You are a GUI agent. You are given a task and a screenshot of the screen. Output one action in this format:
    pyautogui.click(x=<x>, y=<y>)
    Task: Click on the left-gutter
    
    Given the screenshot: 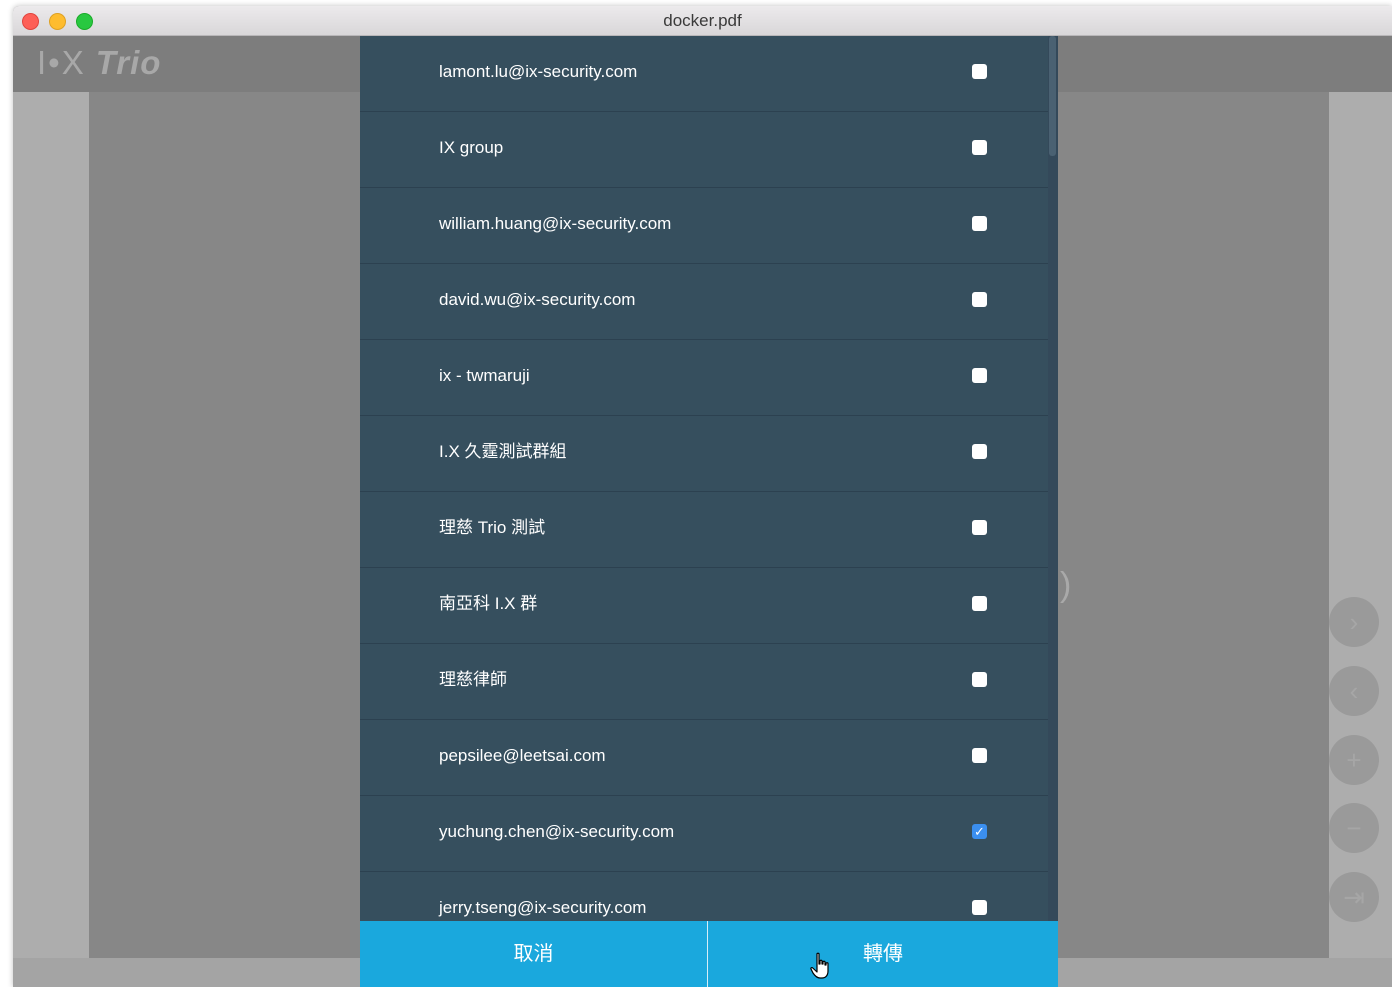 What is the action you would take?
    pyautogui.click(x=51, y=525)
    